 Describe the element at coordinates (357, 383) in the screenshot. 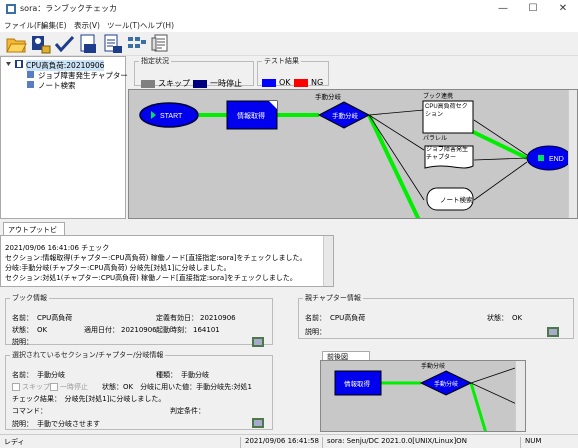

I see `minimap-info-label: 情報取得` at that location.